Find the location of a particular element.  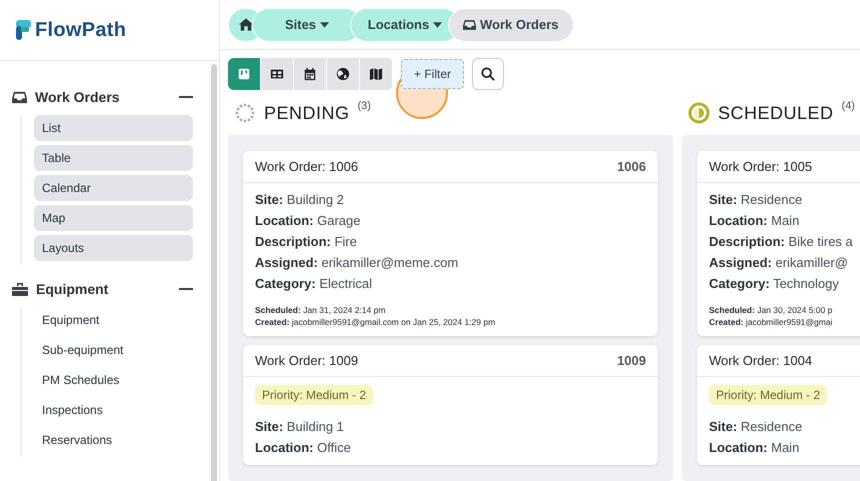

card-field: Site: Building 2 is located at coordinates (450, 200).